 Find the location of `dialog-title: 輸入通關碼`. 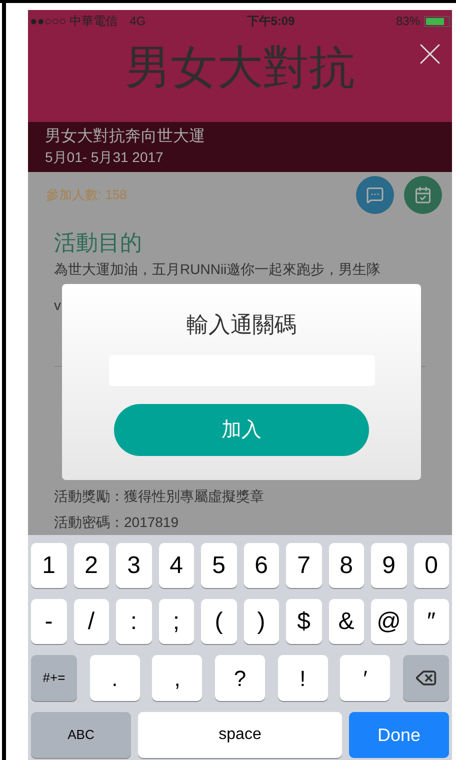

dialog-title: 輸入通關碼 is located at coordinates (241, 325).